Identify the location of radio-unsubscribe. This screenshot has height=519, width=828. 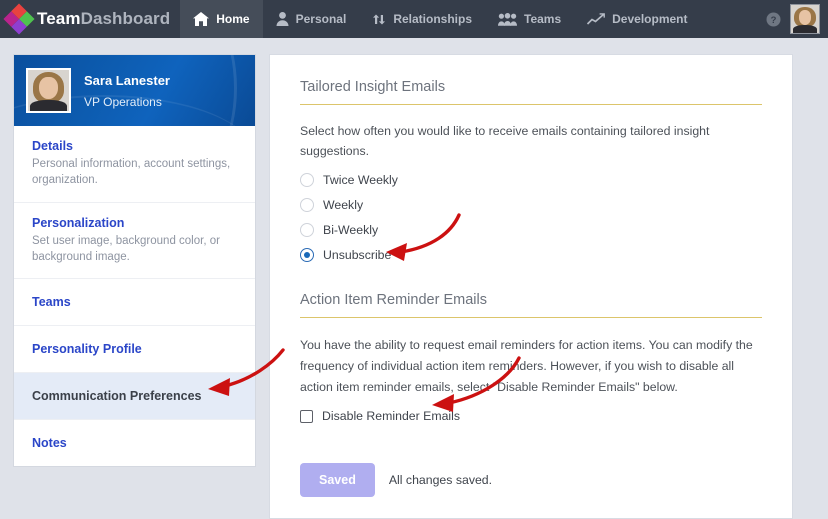
(307, 254).